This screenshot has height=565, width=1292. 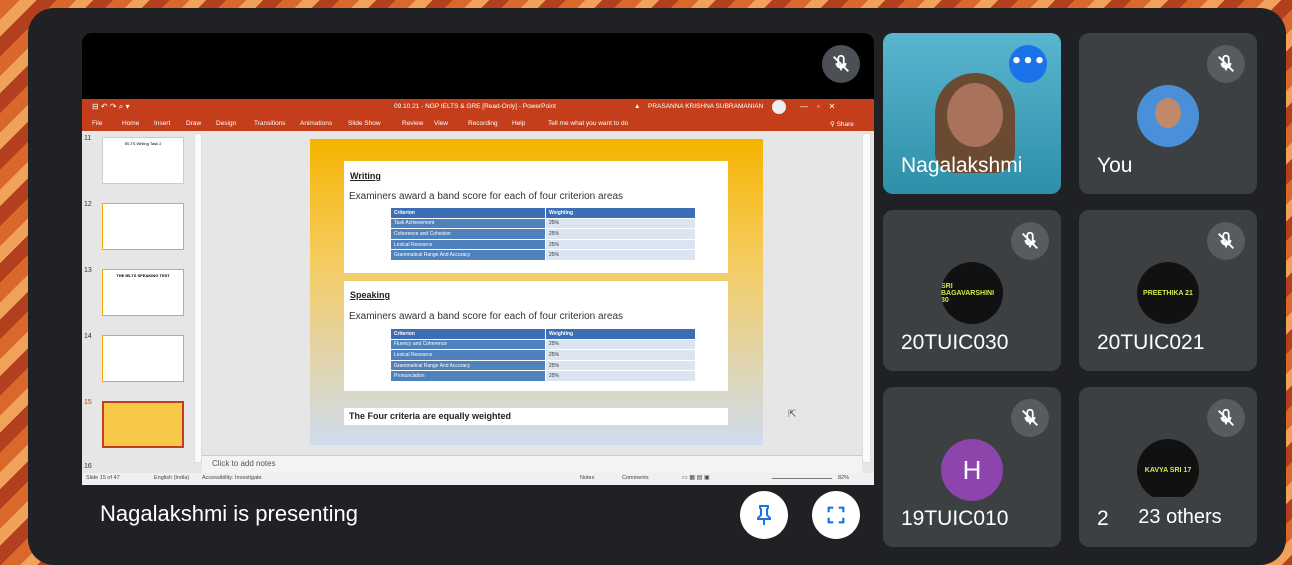 I want to click on ppt-user-name: PRASANNA KRISHNA SUBRAMANIAN, so click(x=706, y=106).